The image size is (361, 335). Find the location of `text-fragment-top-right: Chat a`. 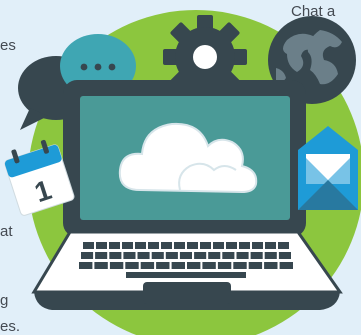

text-fragment-top-right: Chat a is located at coordinates (313, 11).